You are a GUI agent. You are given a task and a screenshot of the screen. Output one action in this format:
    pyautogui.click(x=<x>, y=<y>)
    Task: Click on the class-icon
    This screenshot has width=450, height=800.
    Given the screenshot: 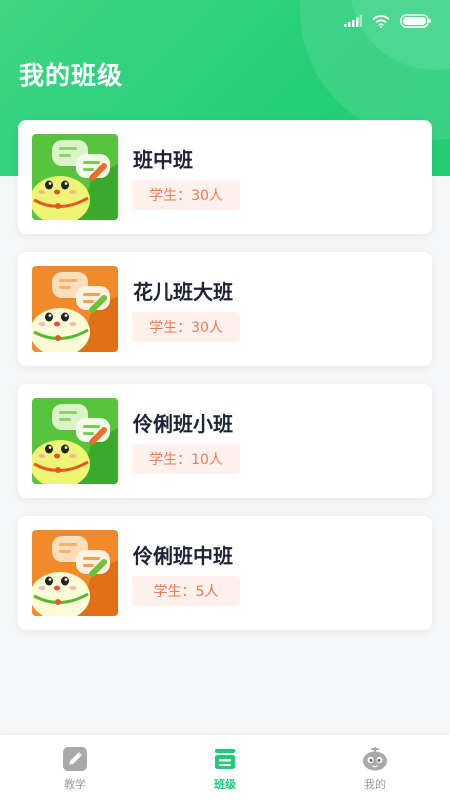 What is the action you would take?
    pyautogui.click(x=225, y=759)
    